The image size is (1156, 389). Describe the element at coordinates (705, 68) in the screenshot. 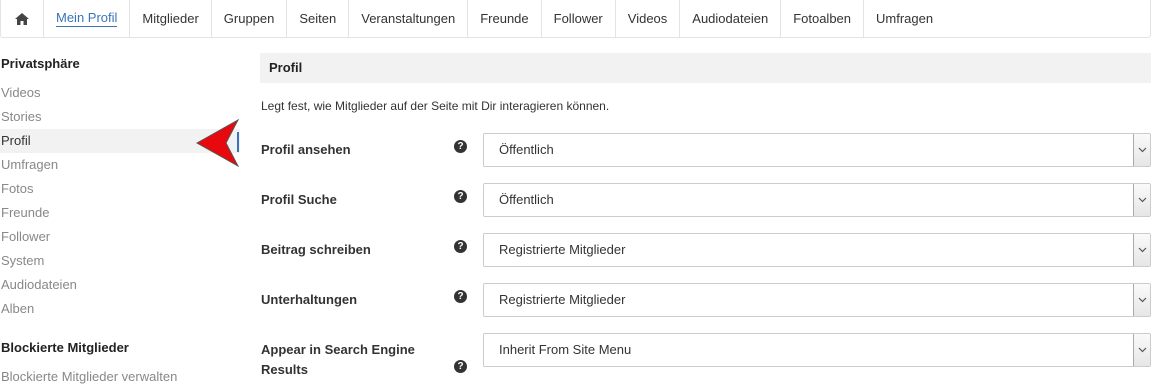

I see `section-title: Profil` at that location.